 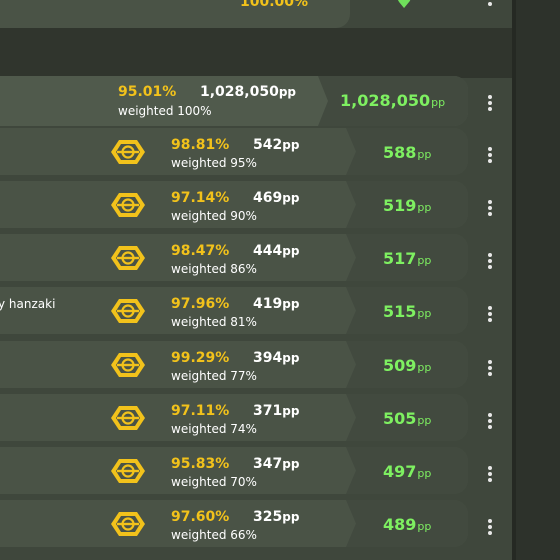 What do you see at coordinates (407, 365) in the screenshot?
I see `pp-value: 509pp` at bounding box center [407, 365].